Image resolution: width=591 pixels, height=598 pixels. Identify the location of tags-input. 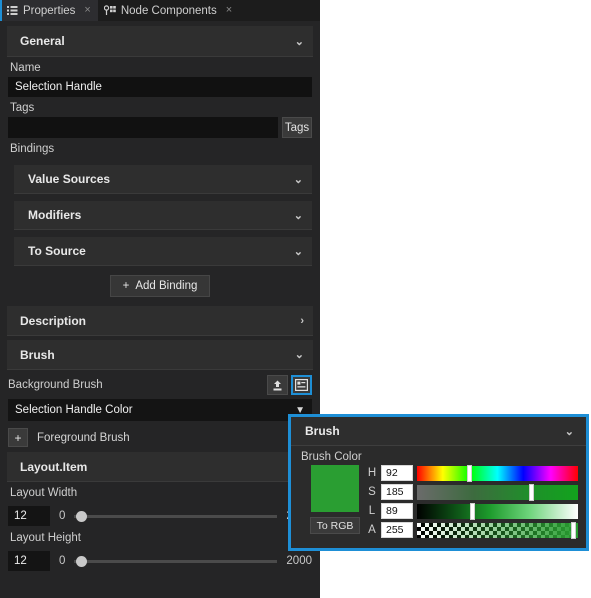
(143, 127).